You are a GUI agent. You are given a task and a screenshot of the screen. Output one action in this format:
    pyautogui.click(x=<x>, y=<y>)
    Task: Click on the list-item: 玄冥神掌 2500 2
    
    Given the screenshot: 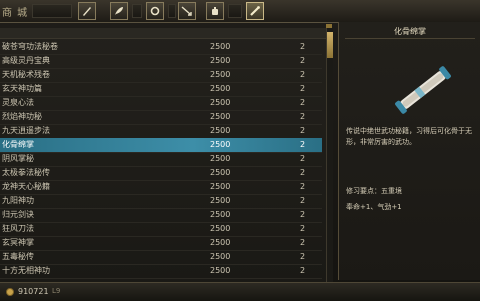 What is the action you would take?
    pyautogui.click(x=161, y=243)
    